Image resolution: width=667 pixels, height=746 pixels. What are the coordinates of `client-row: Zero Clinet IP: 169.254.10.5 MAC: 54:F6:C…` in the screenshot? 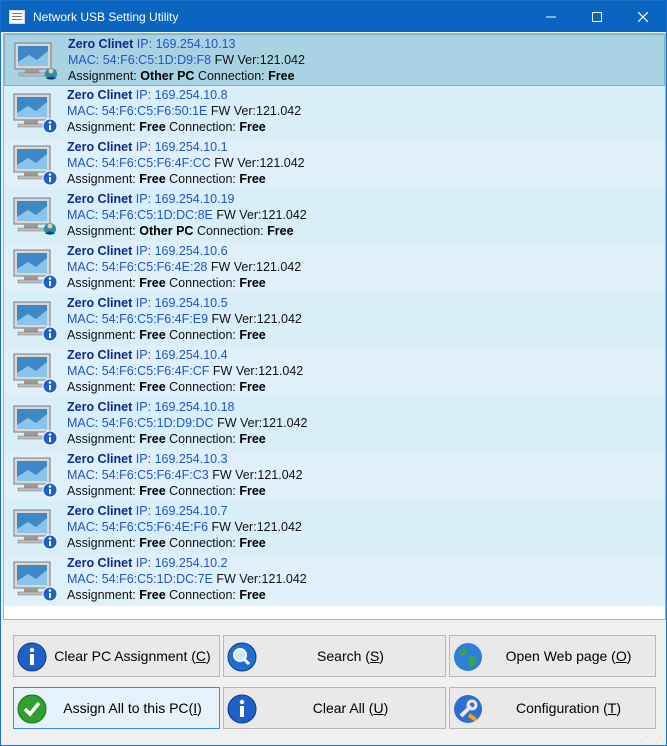 It's located at (334, 320).